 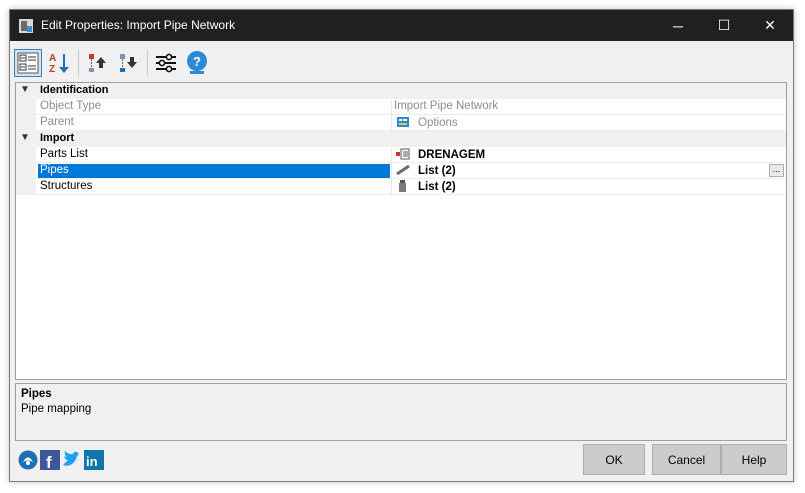 I want to click on property-value: Options, so click(x=438, y=123).